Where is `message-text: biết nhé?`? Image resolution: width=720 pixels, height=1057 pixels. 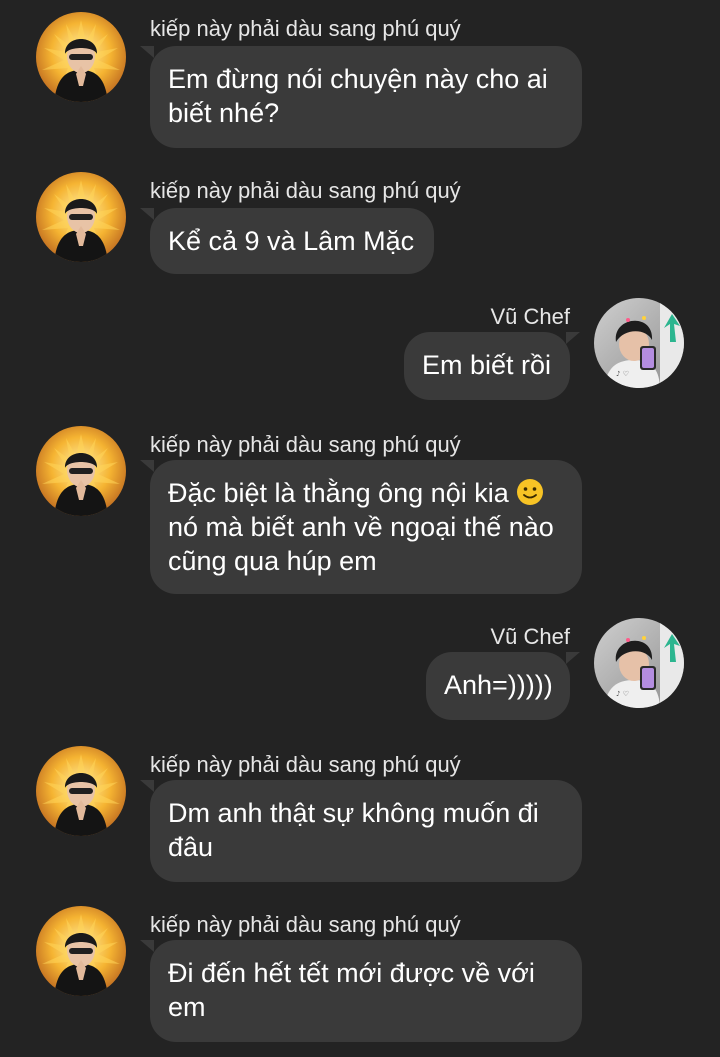 message-text: biết nhé? is located at coordinates (224, 113).